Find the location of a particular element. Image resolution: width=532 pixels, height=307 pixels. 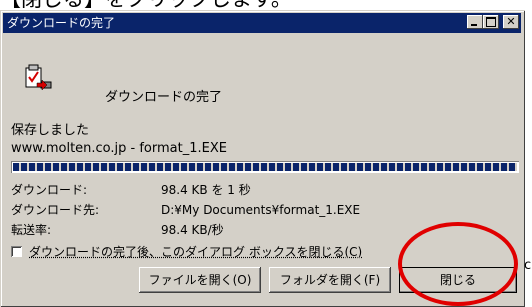

open-folder-button: フォルダを開く(F) is located at coordinates (330, 280).